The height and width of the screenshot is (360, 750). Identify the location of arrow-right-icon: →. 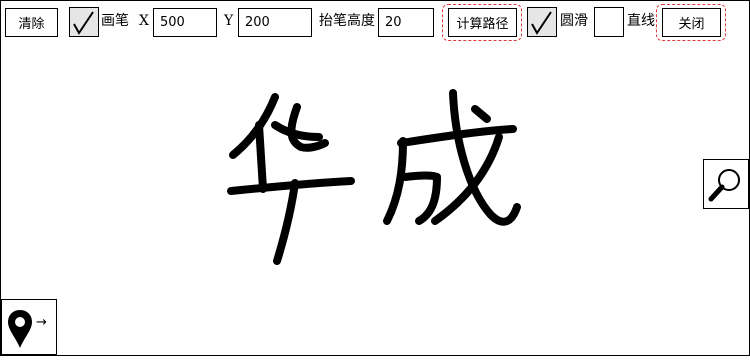
(41, 322).